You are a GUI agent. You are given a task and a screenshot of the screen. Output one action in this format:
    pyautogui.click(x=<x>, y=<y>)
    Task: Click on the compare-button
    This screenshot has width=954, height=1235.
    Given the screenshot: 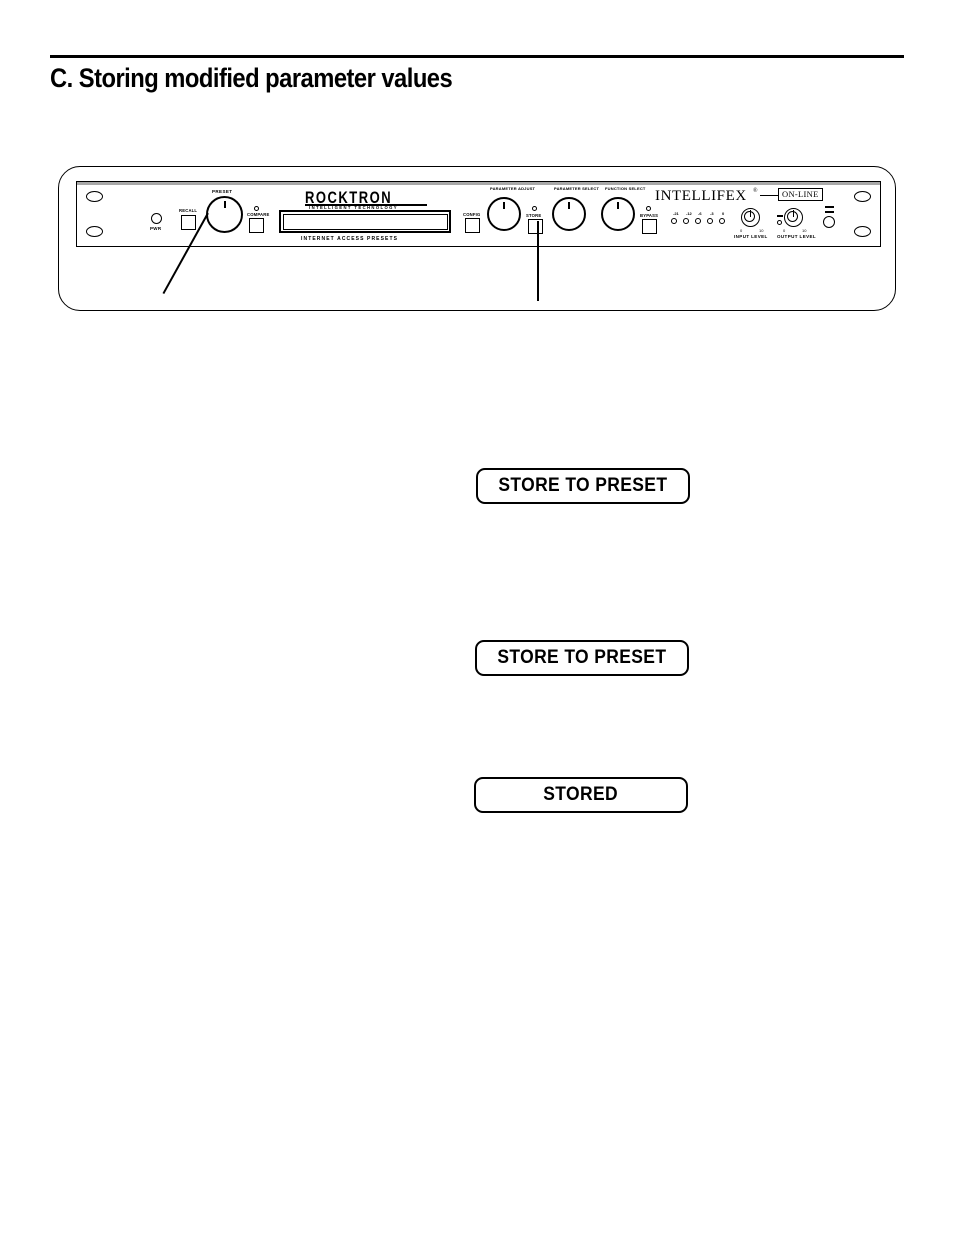 What is the action you would take?
    pyautogui.click(x=256, y=225)
    